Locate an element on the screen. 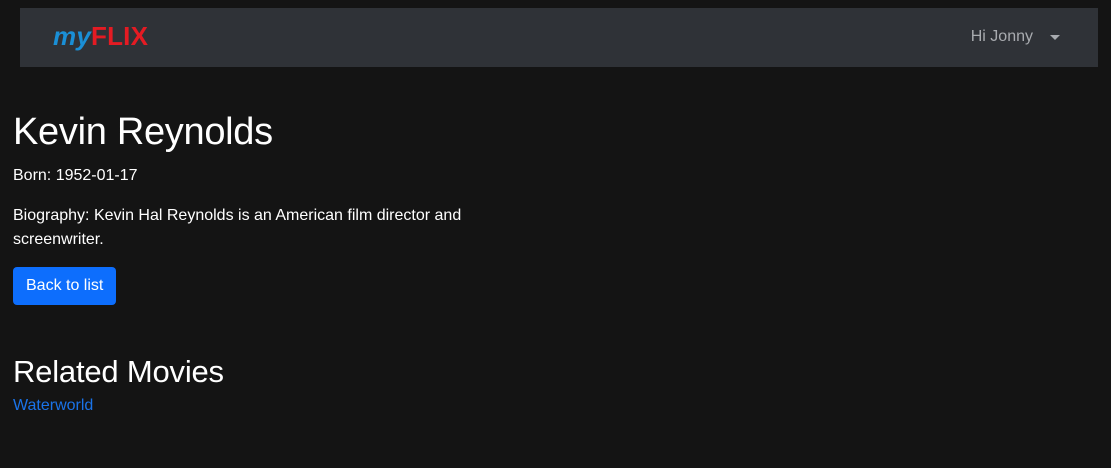  user-menu-dropdown: Hi Jonny is located at coordinates (1015, 37).